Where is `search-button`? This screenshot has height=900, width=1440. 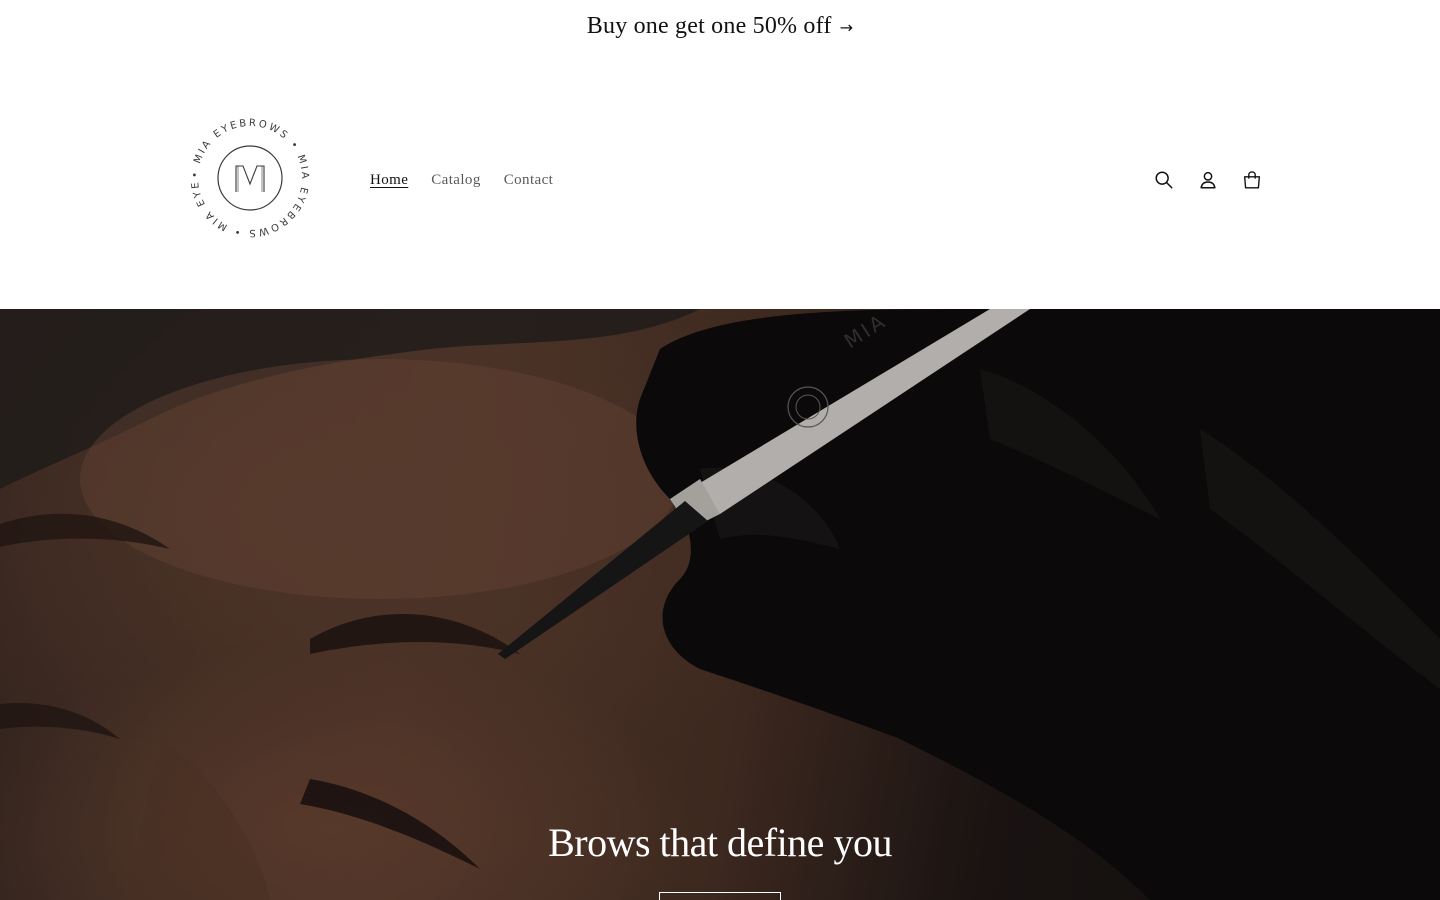
search-button is located at coordinates (1164, 180).